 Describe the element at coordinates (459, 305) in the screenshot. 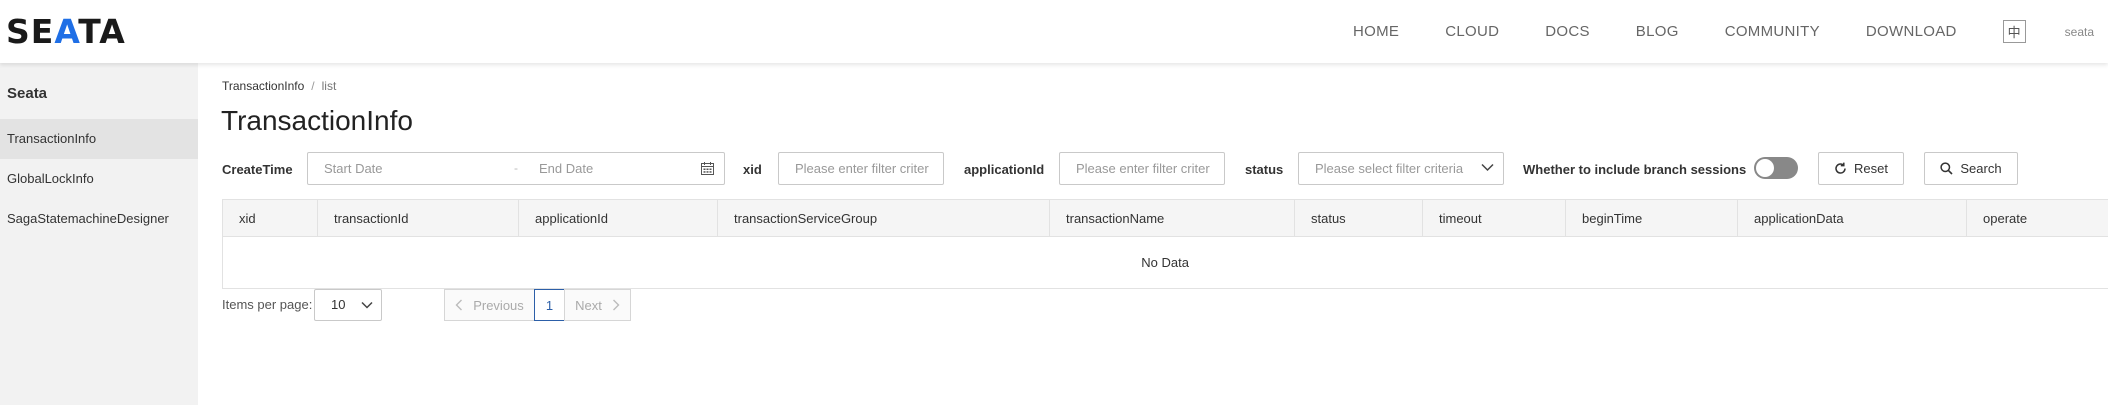

I see `chevron-left-icon` at that location.